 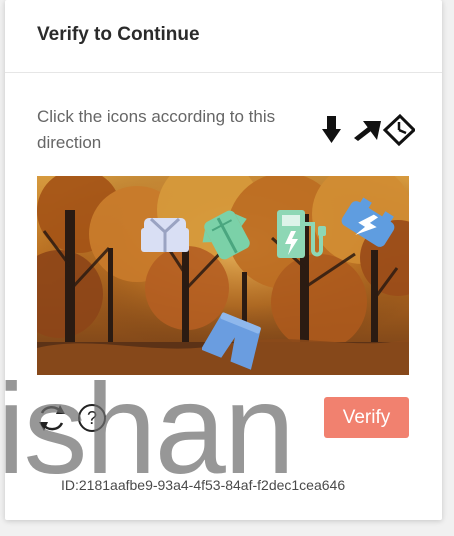 What do you see at coordinates (52, 418) in the screenshot?
I see `refresh-icon` at bounding box center [52, 418].